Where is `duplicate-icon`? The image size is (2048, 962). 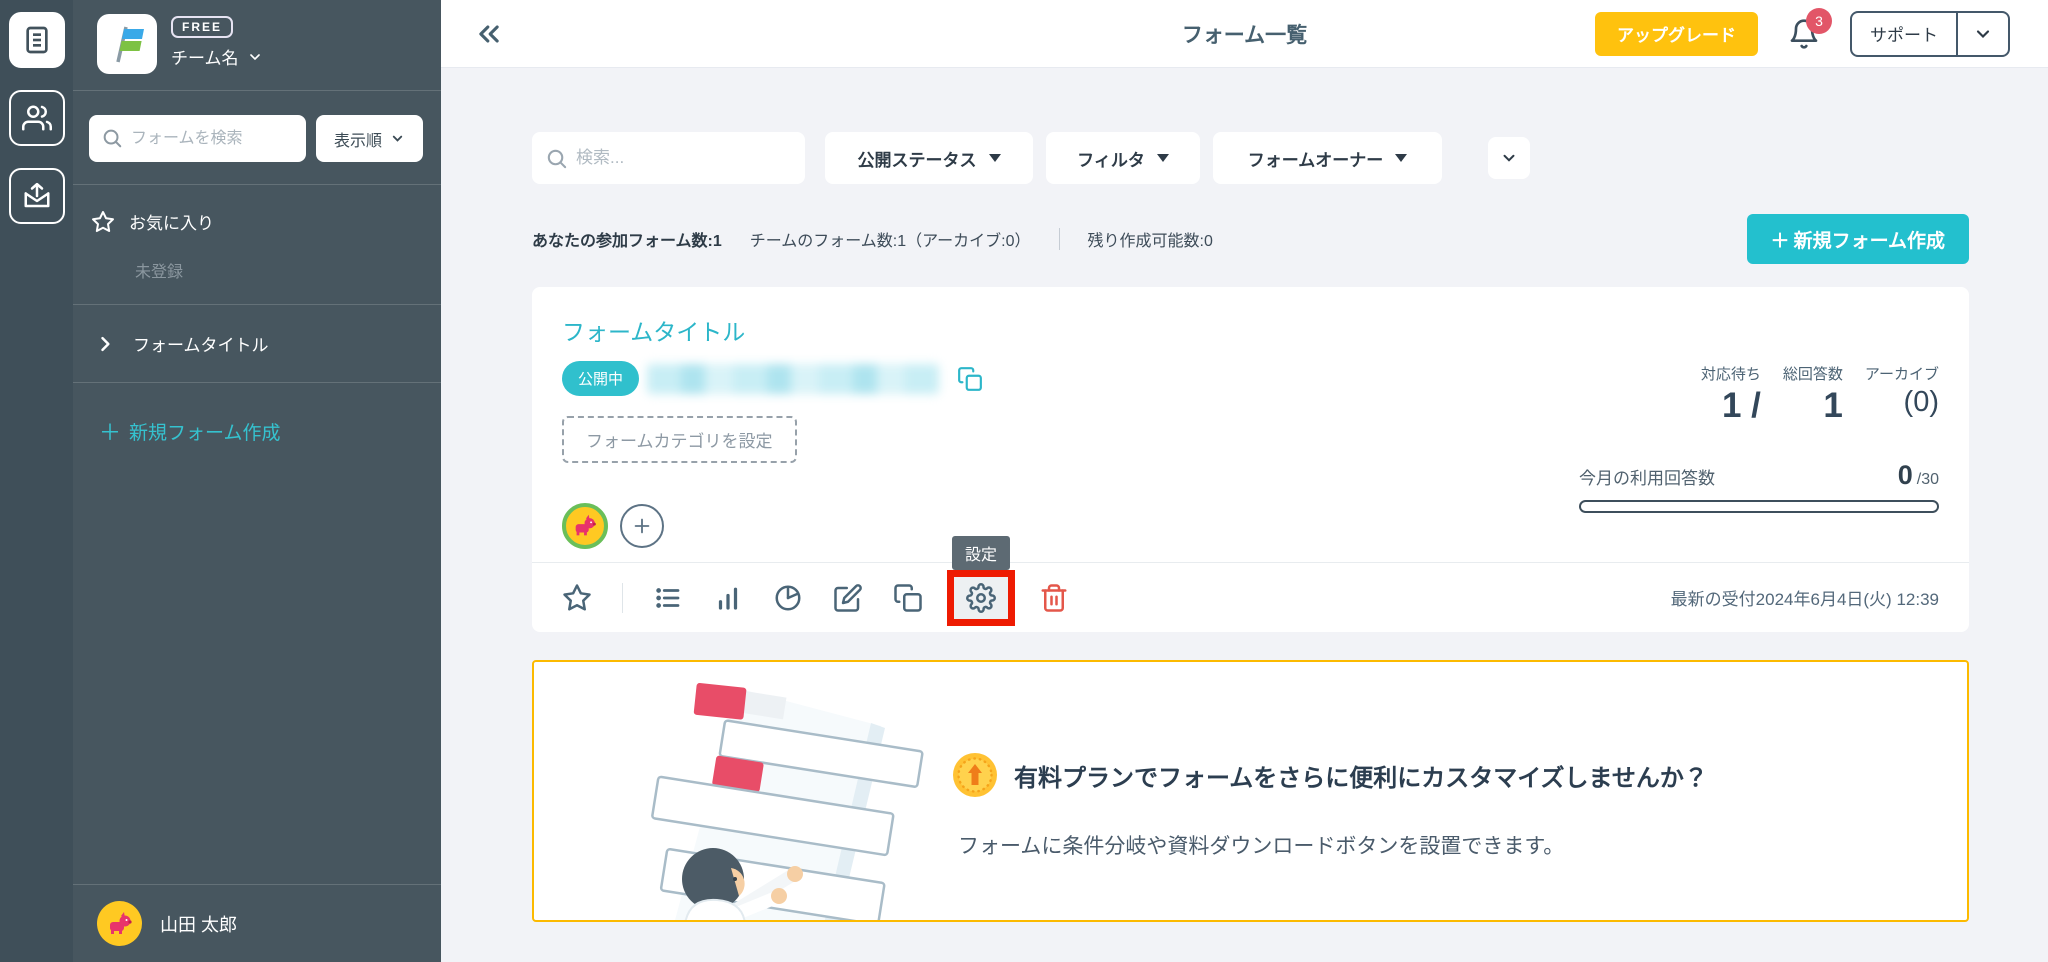 duplicate-icon is located at coordinates (908, 598).